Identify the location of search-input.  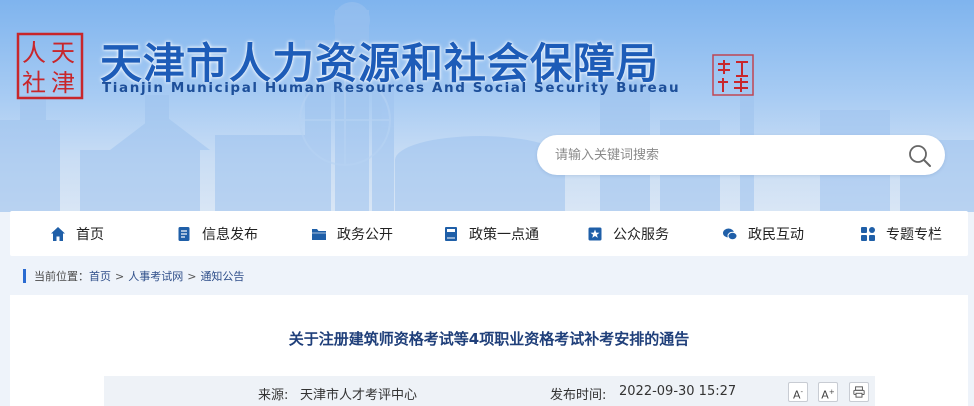
(725, 155).